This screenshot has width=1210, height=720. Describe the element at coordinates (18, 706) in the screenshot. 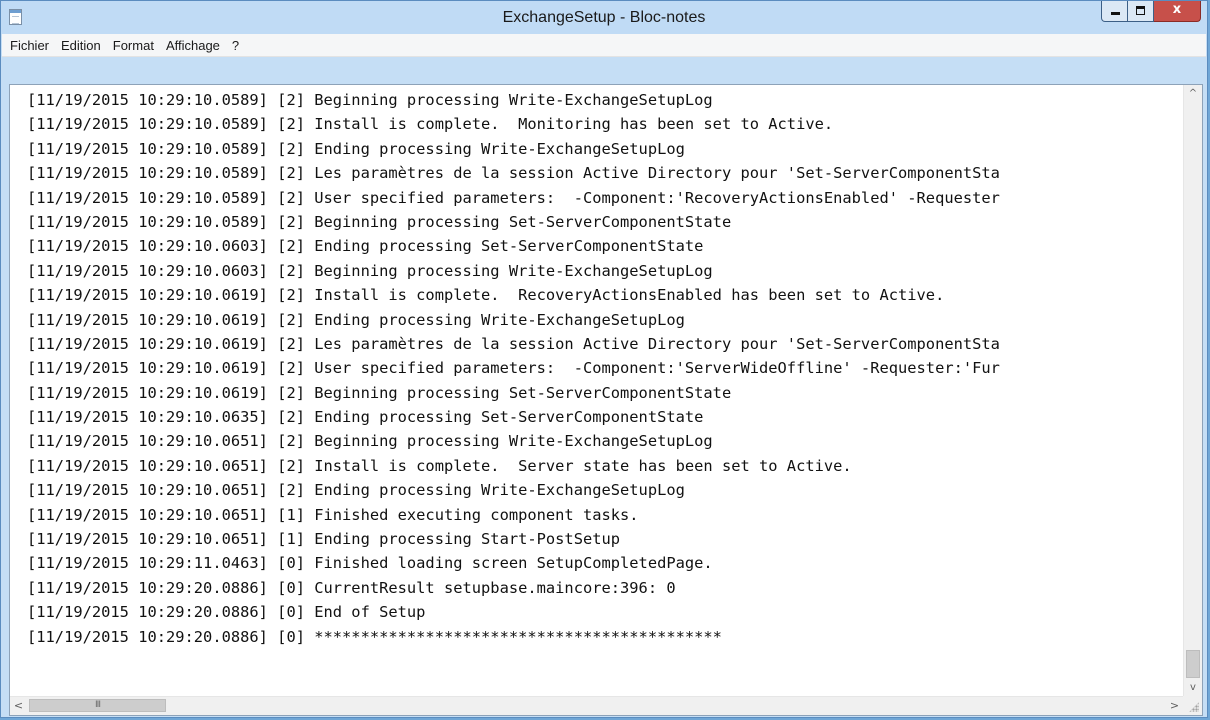

I see `scroll-left-icon: <` at that location.